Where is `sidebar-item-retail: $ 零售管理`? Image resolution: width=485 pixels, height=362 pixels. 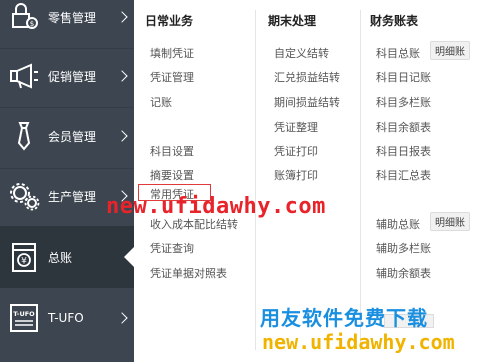
sidebar-item-retail: $ 零售管理 is located at coordinates (67, 24).